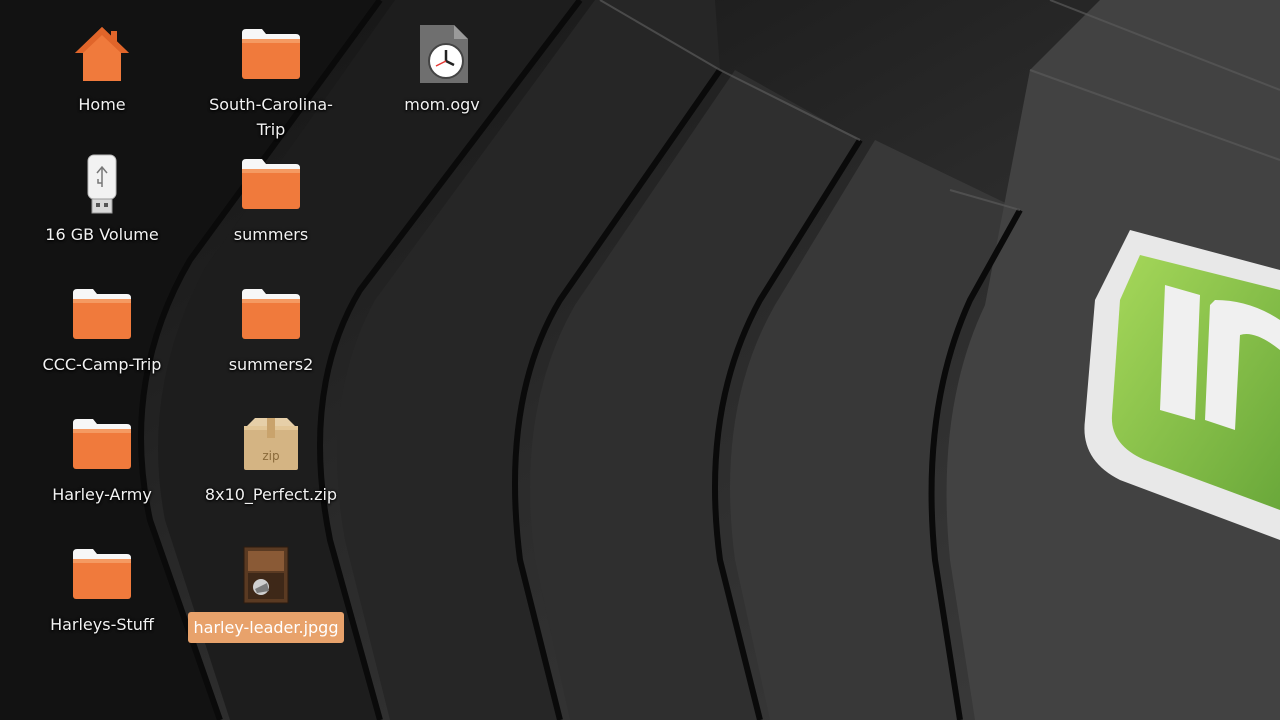  What do you see at coordinates (102, 234) in the screenshot?
I see `icon-label: 16 GB Volume` at bounding box center [102, 234].